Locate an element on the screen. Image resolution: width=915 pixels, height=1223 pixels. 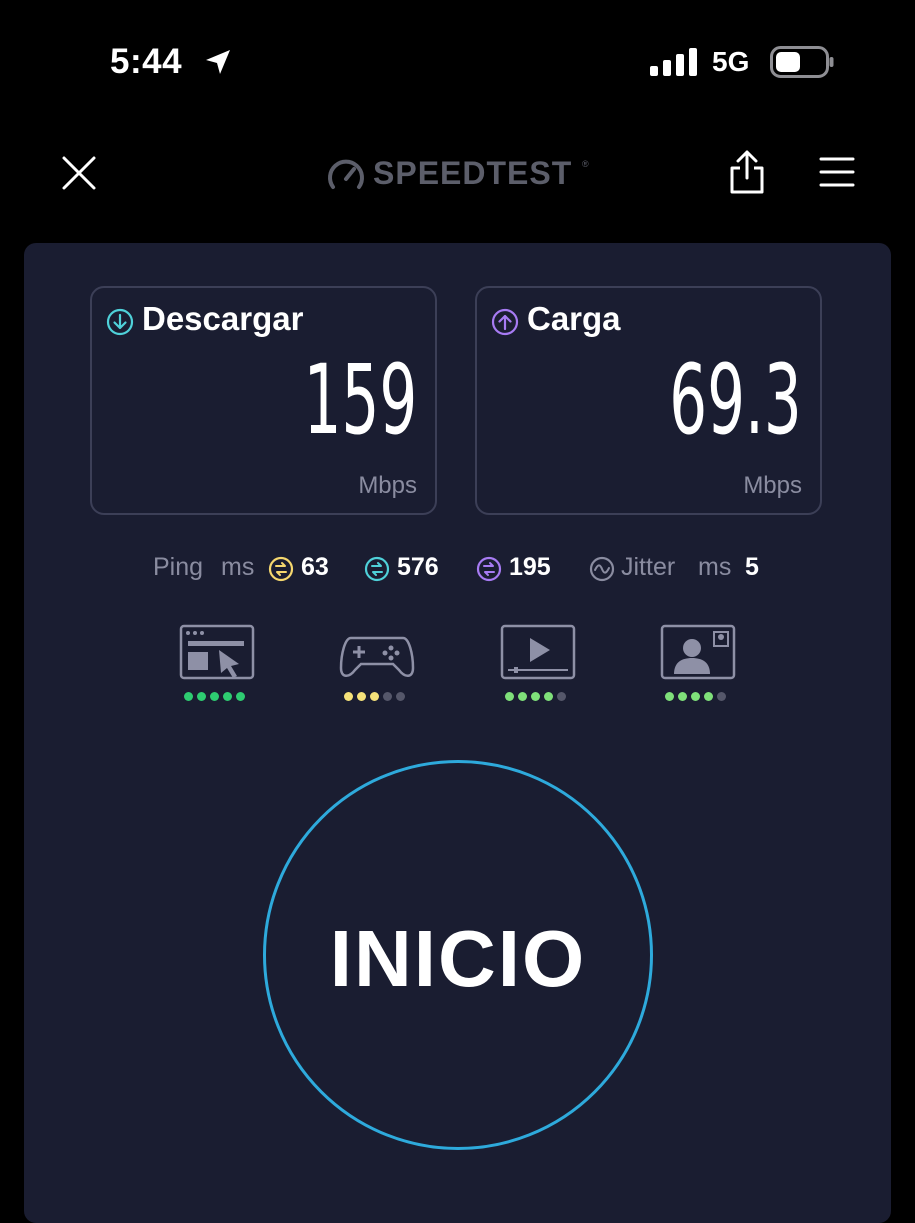
download-unit: Mbps is located at coordinates (387, 485).